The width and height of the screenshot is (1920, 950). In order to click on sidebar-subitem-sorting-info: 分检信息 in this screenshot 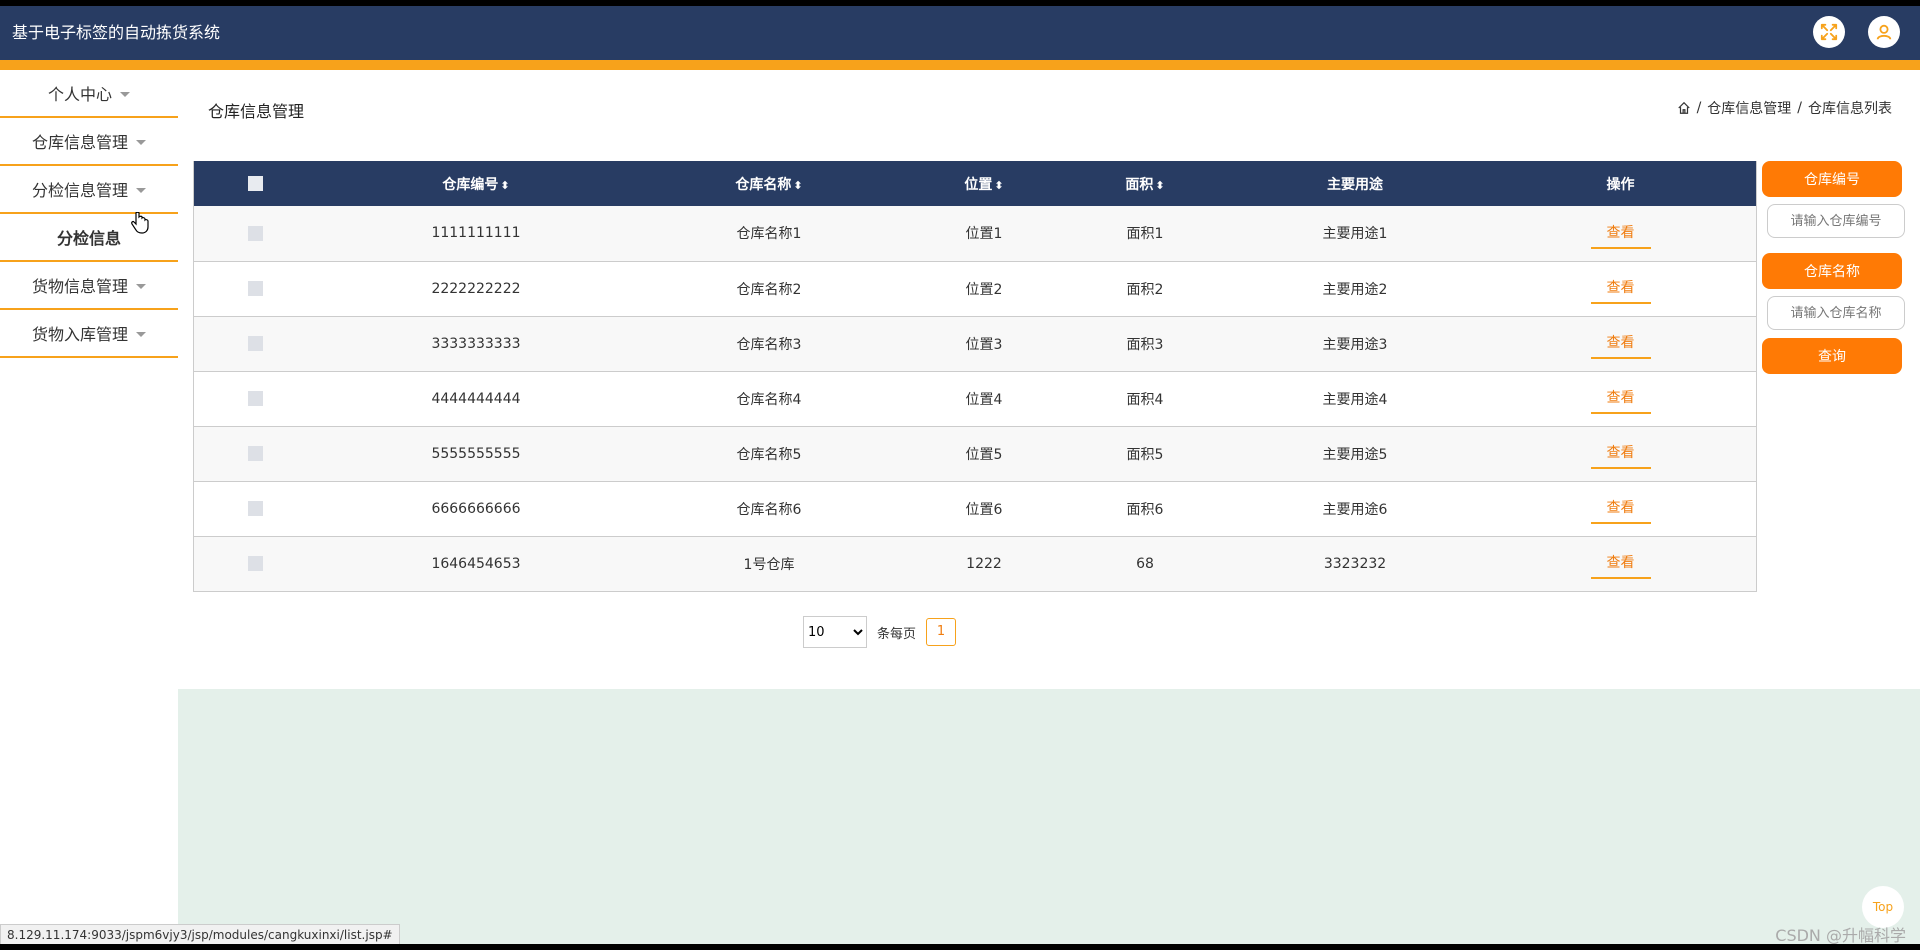, I will do `click(89, 238)`.